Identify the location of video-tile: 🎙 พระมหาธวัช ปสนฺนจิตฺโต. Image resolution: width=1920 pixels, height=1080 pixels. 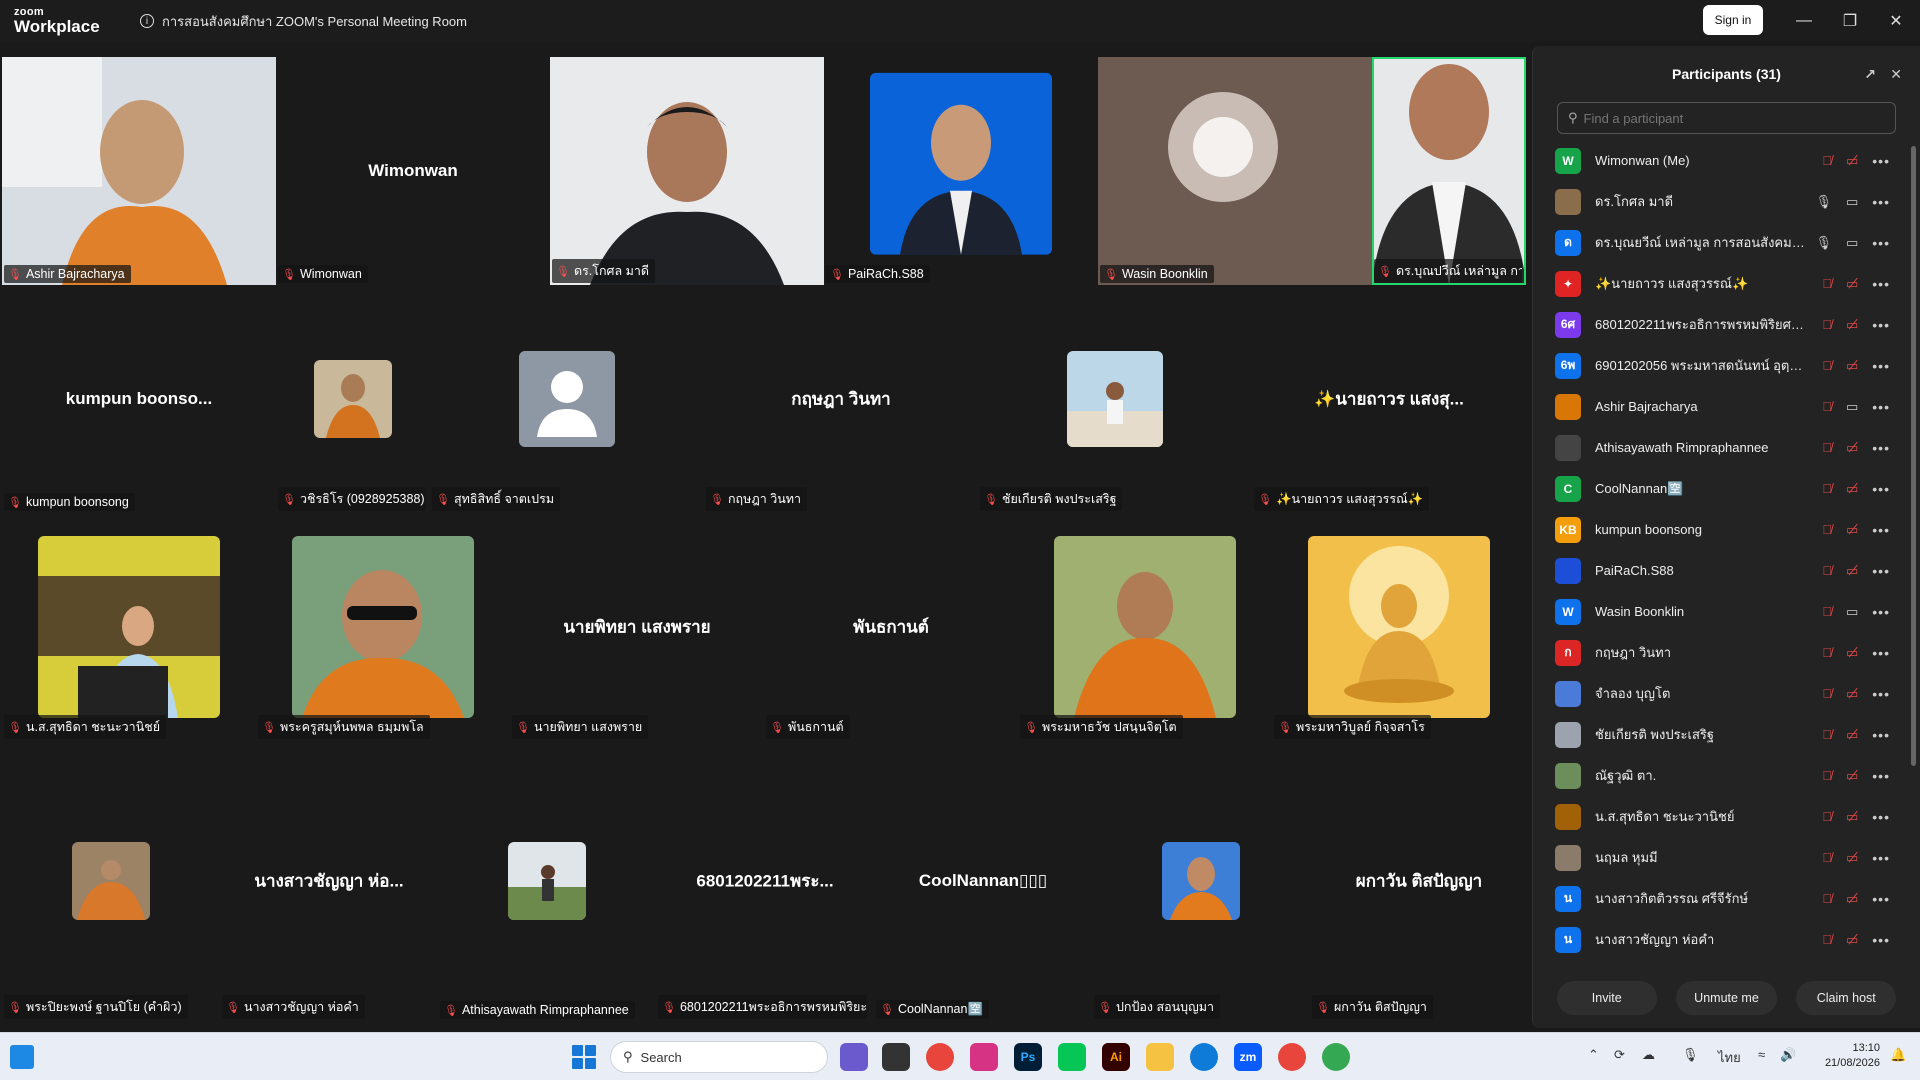
(1145, 627).